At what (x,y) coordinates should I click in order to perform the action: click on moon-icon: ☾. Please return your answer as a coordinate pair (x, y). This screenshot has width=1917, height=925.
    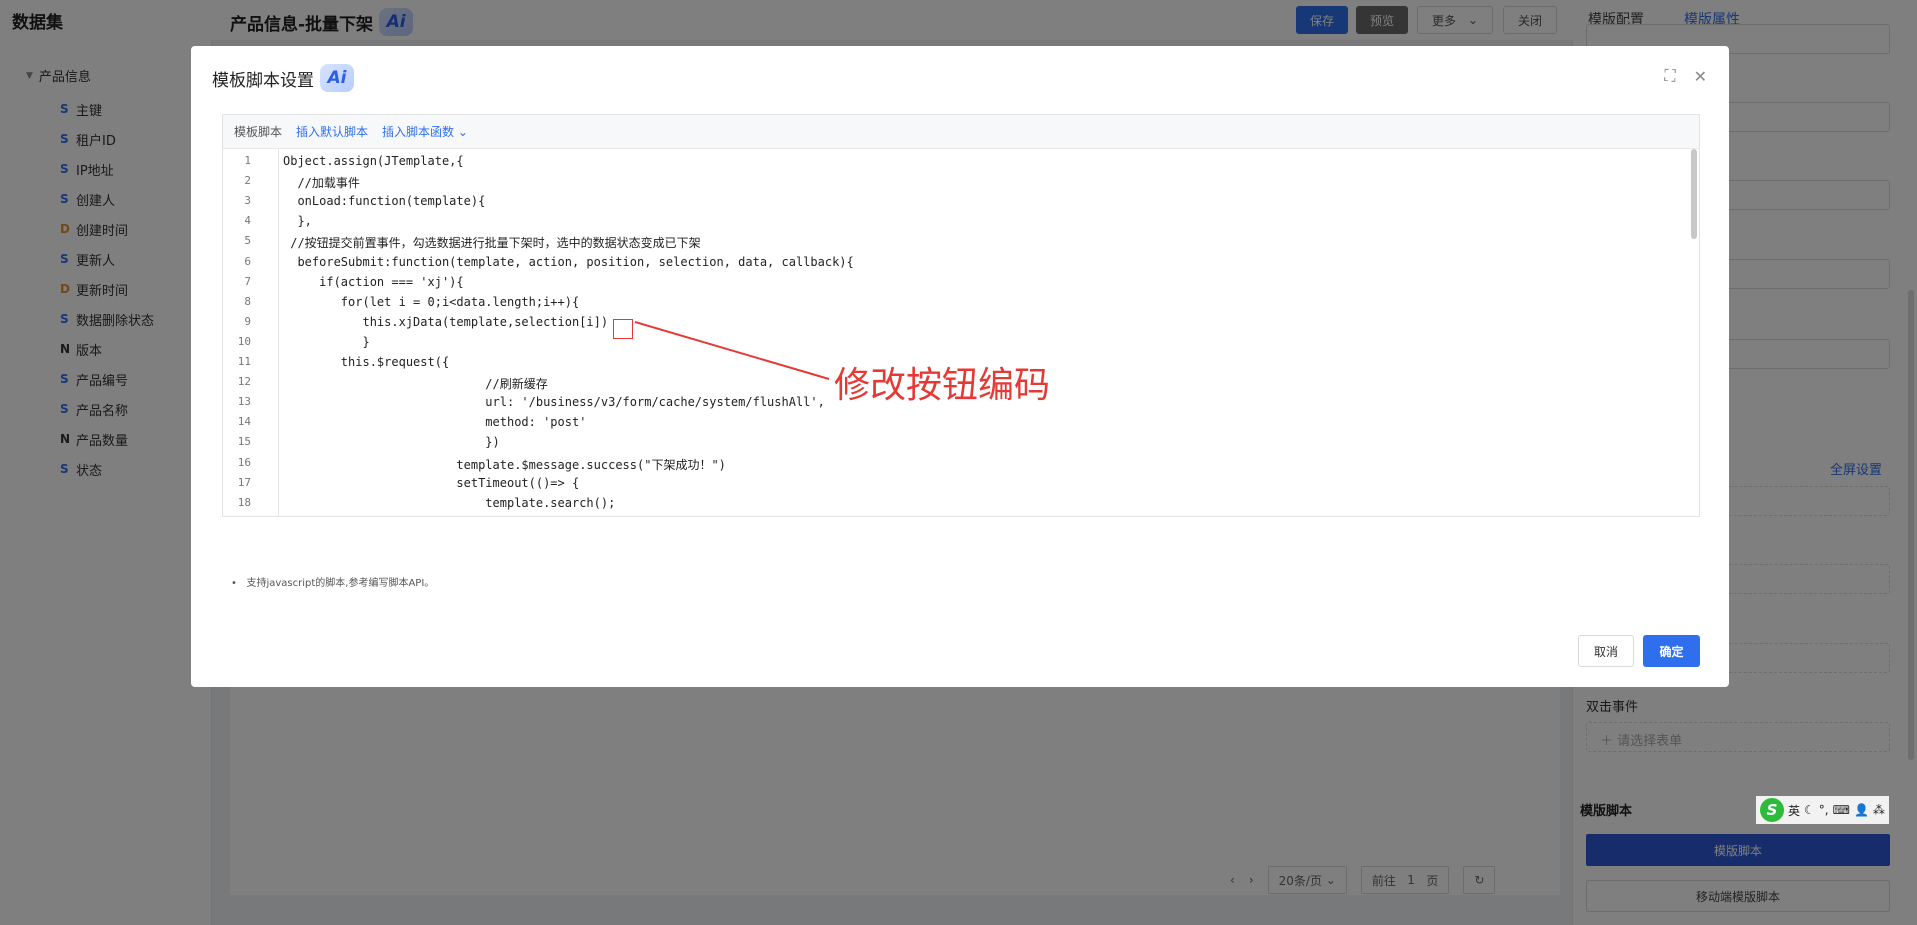
    Looking at the image, I should click on (1809, 810).